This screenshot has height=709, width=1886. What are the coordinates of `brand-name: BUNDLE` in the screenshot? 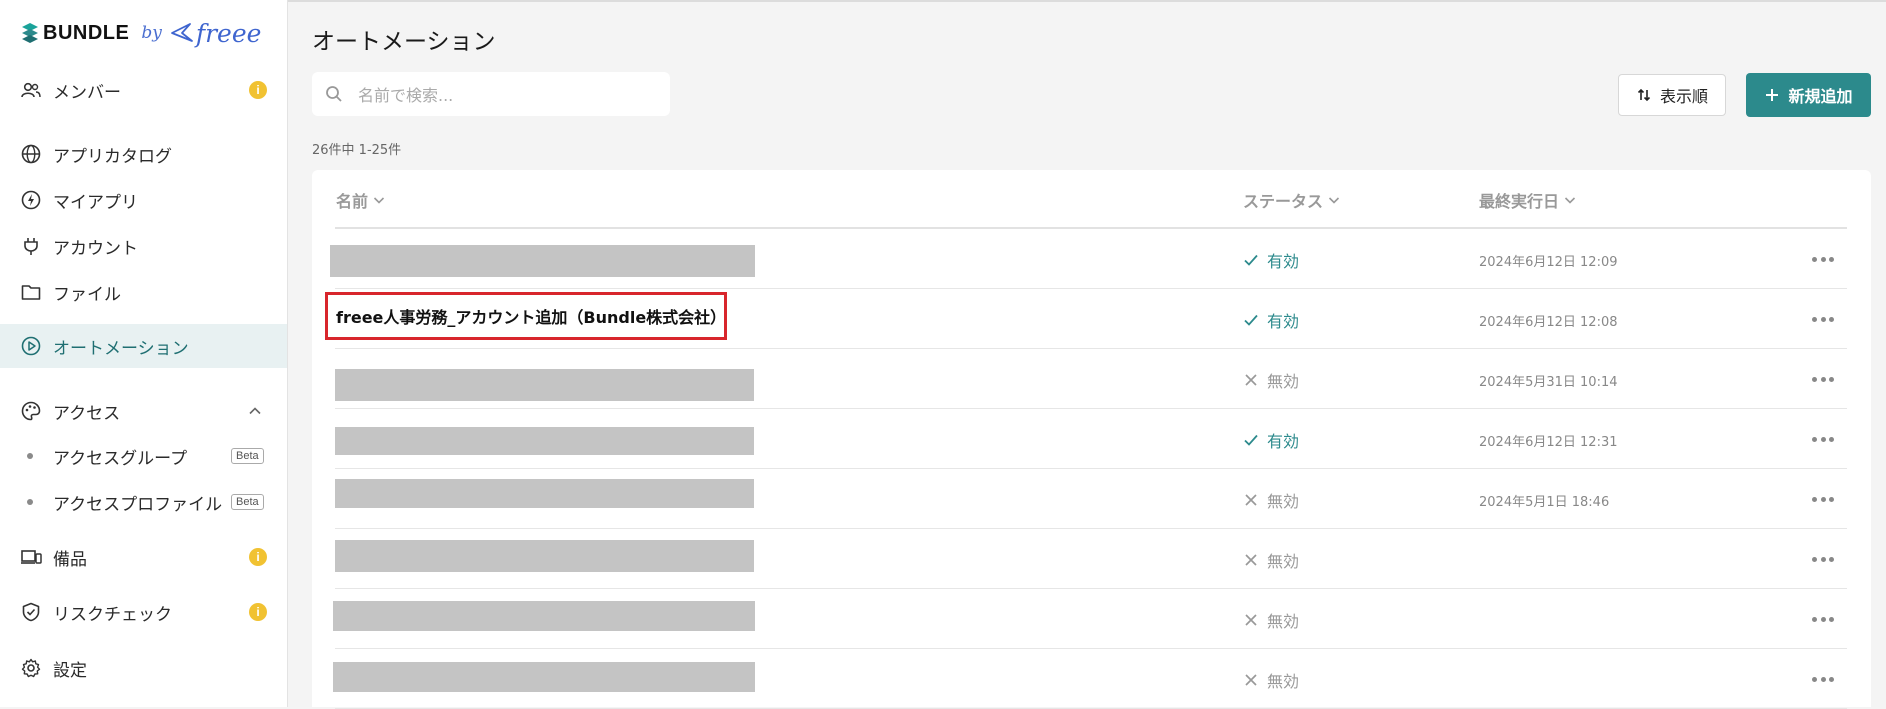 It's located at (86, 32).